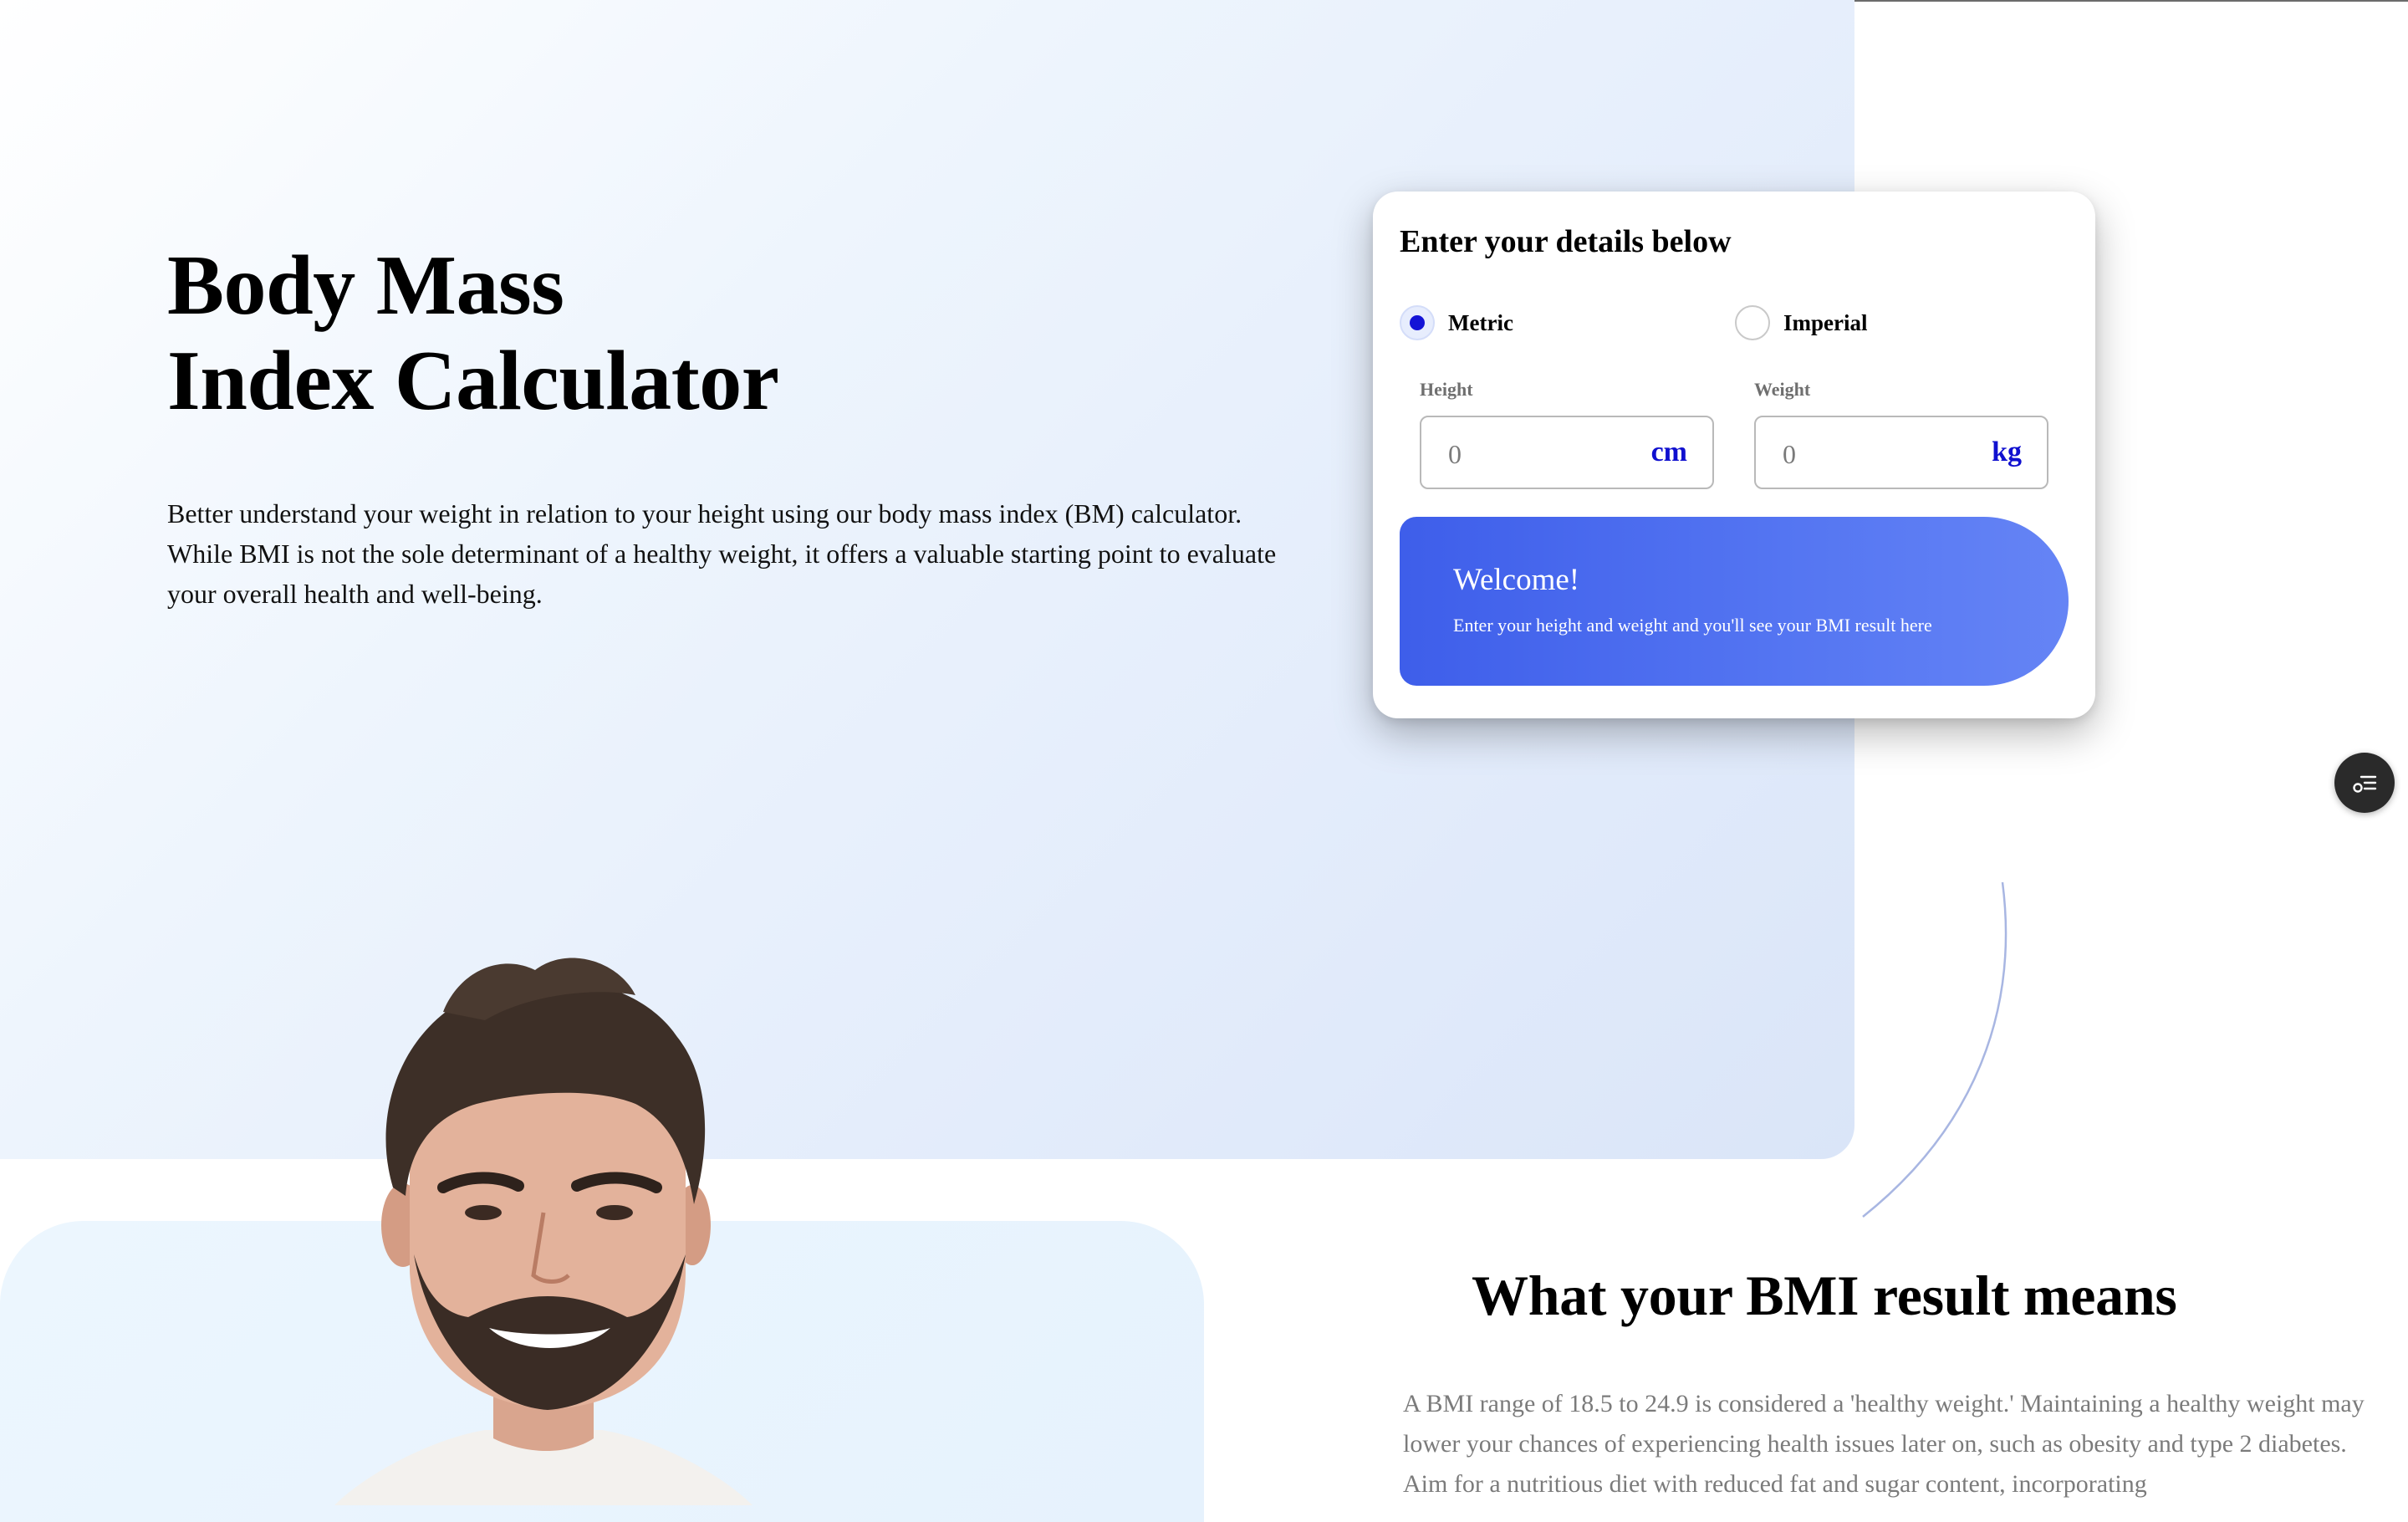 The image size is (2408, 1522). Describe the element at coordinates (473, 381) in the screenshot. I see `page-title-line-2: Index Calculator` at that location.